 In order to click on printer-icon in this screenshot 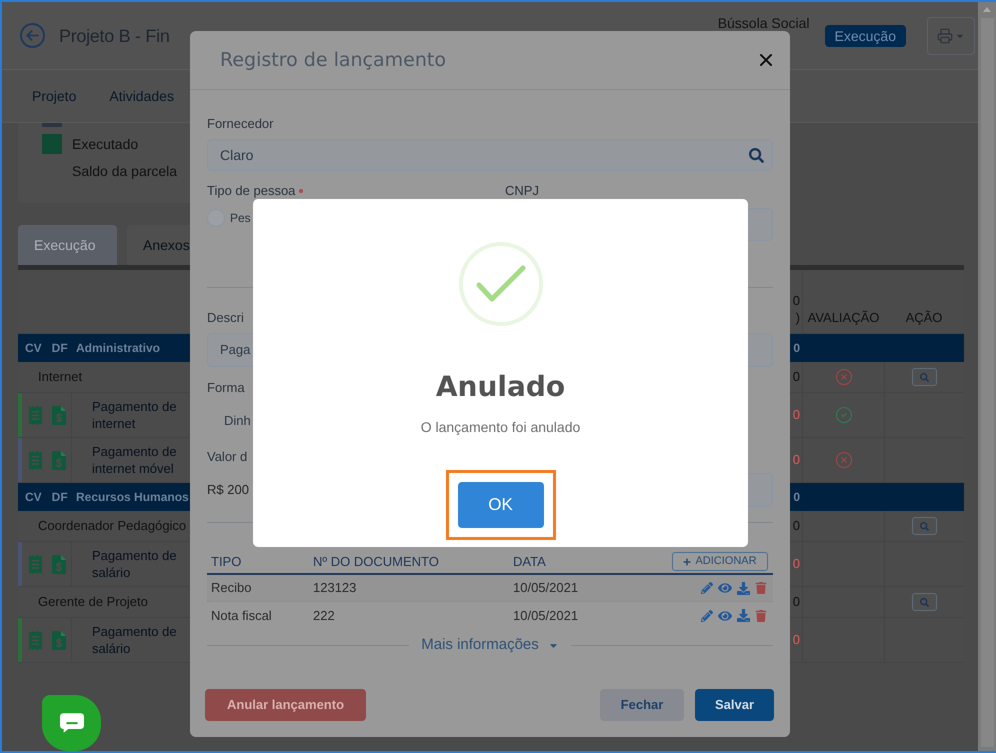, I will do `click(945, 36)`.